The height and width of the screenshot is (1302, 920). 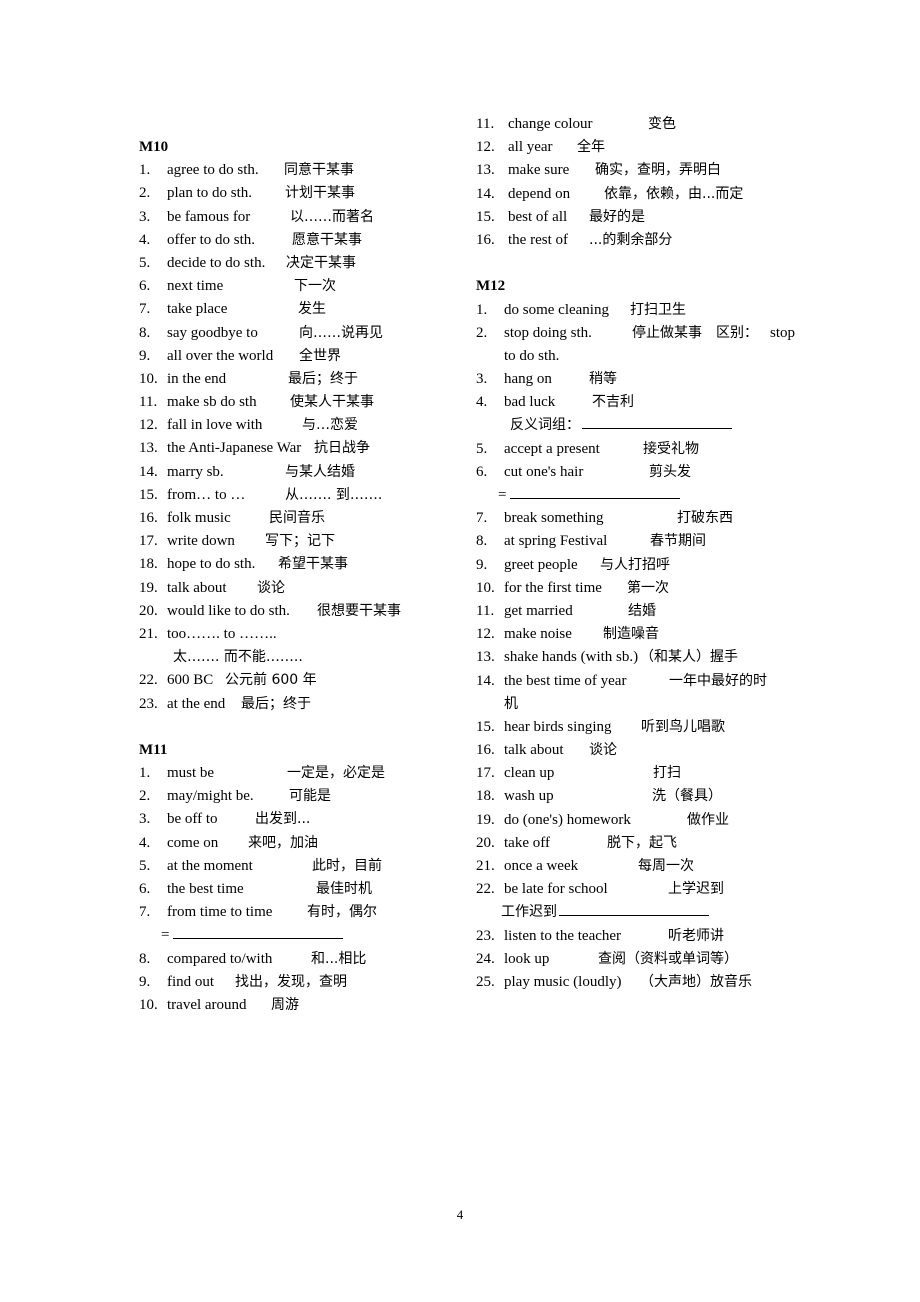 I want to click on fill-in-blank-line: =, so click(x=289, y=935).